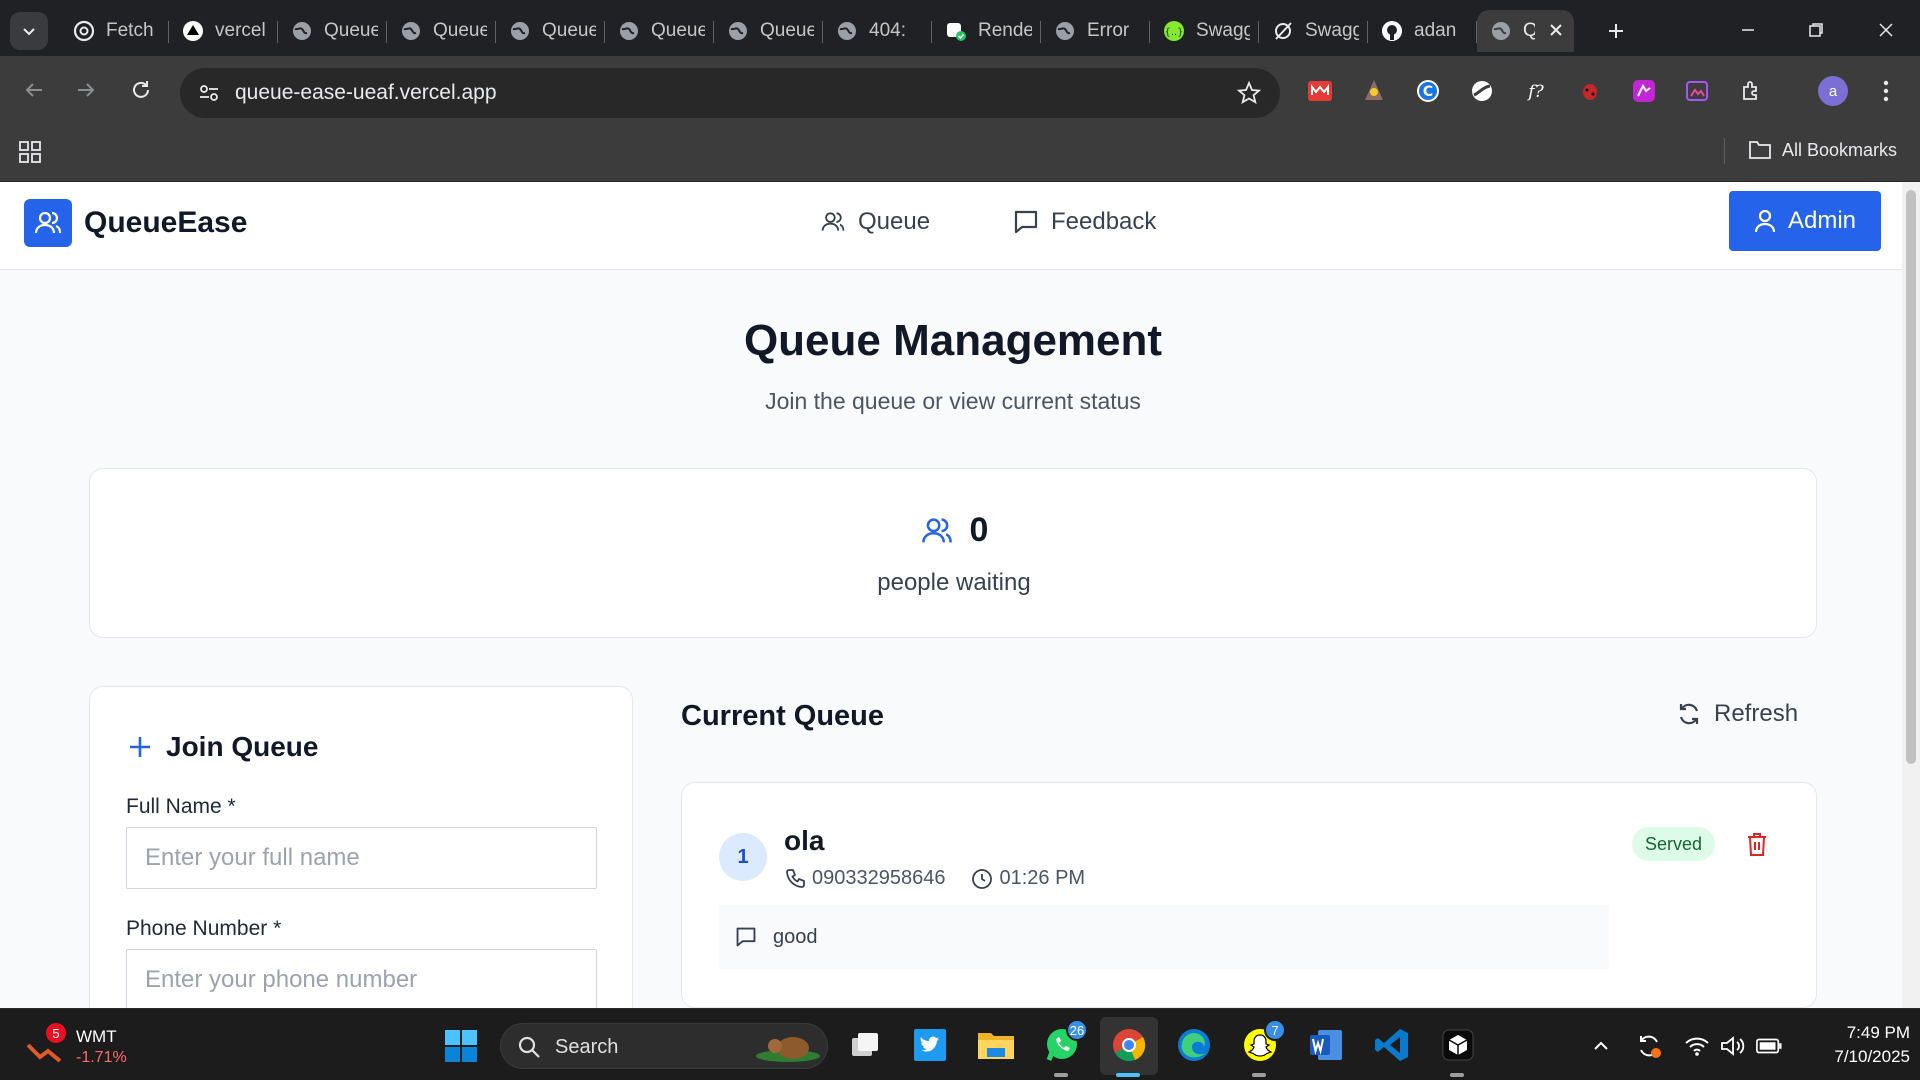 The height and width of the screenshot is (1080, 1920). Describe the element at coordinates (1077, 1030) in the screenshot. I see `whatsapp-badge: 26` at that location.